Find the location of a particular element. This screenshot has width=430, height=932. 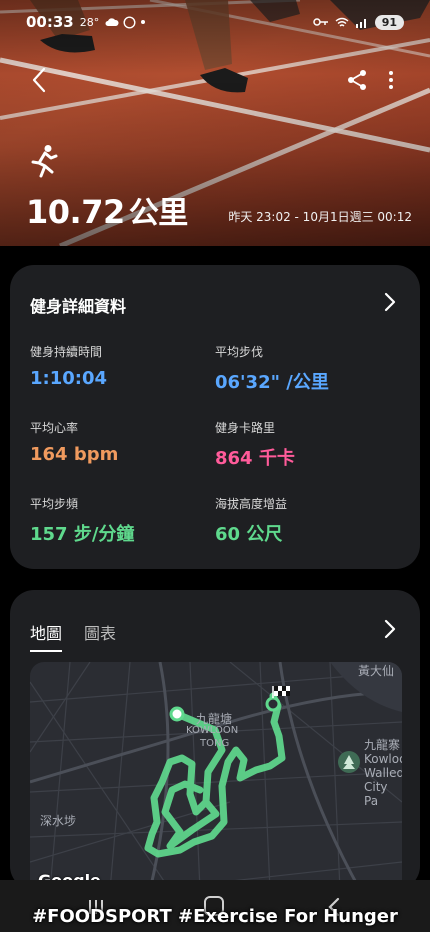

park-pin-icon is located at coordinates (349, 762).